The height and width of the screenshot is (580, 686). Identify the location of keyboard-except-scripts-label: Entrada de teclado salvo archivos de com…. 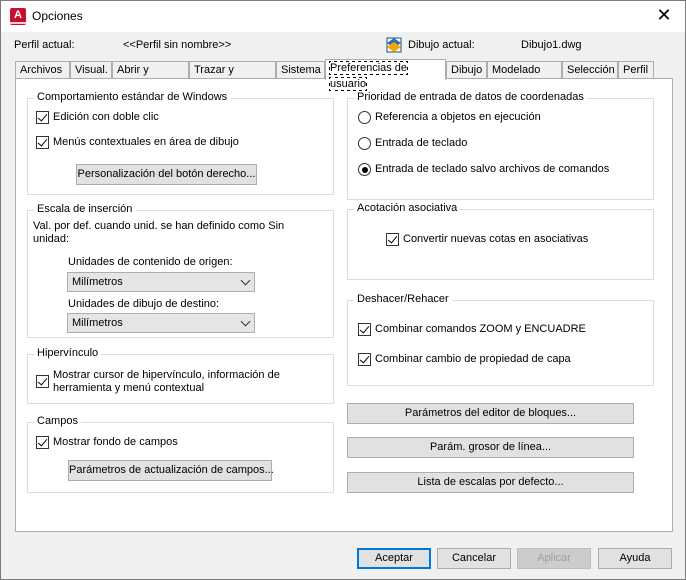
(492, 169).